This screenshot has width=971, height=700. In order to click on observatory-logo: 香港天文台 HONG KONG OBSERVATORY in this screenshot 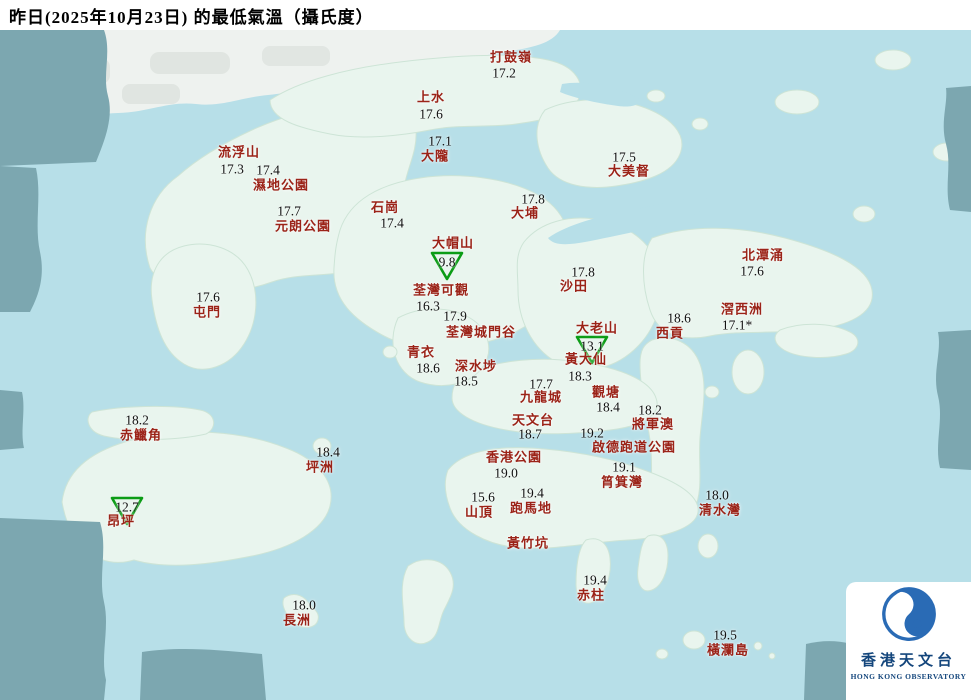, I will do `click(908, 641)`.